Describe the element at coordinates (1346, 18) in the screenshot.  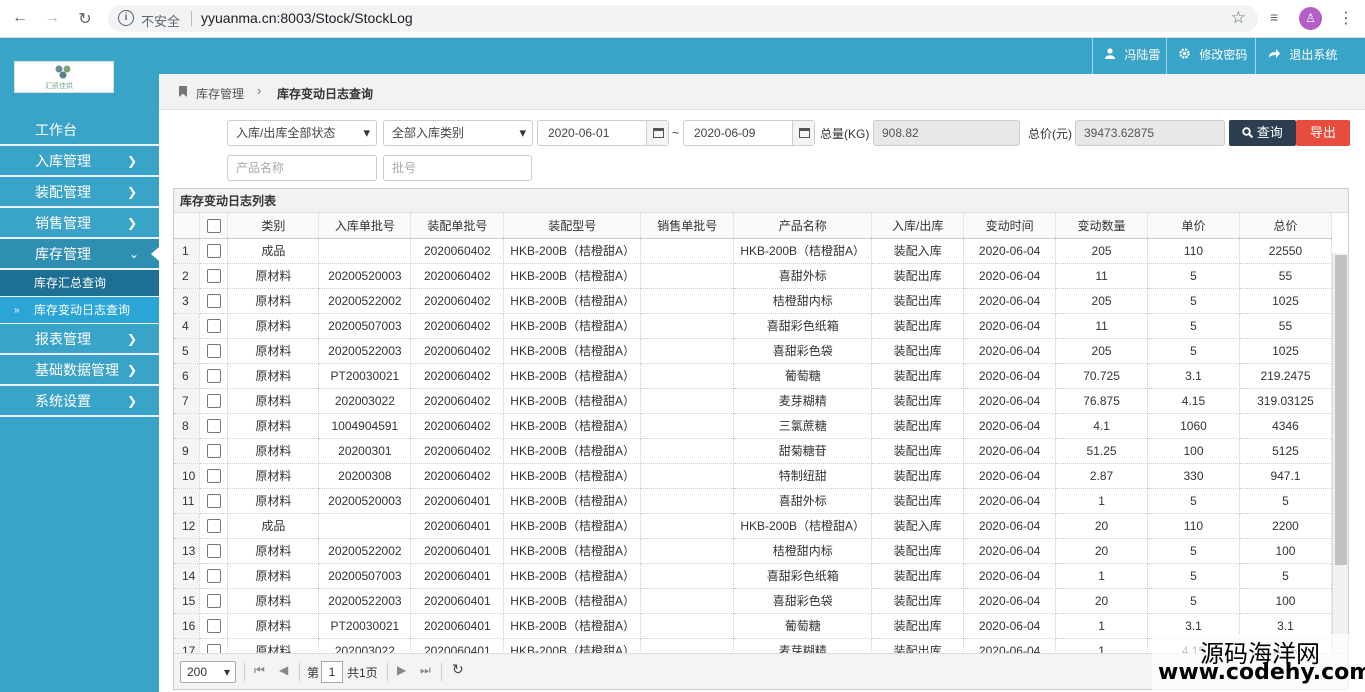
I see `browser-menu-icon: ⋮` at that location.